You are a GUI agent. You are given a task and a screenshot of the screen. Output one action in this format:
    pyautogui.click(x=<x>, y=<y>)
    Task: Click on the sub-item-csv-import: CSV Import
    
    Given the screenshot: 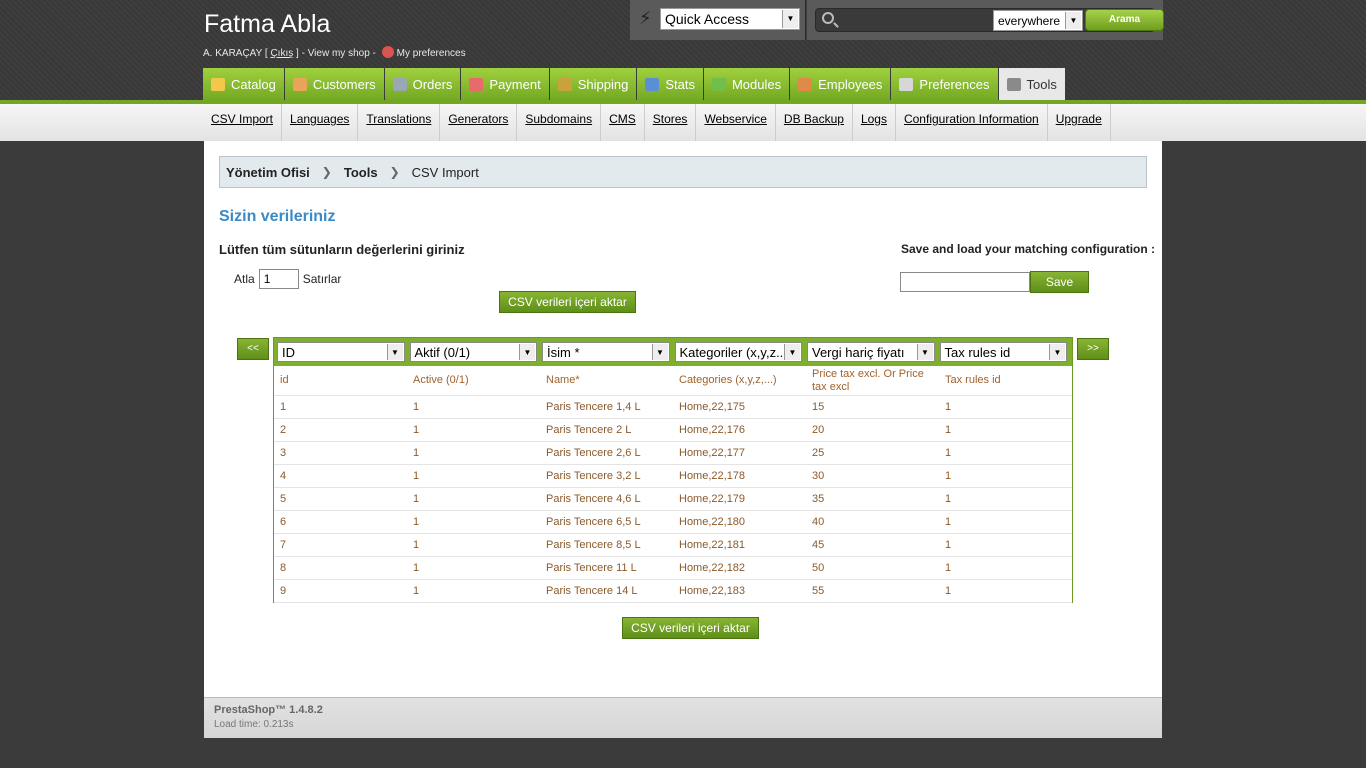 What is the action you would take?
    pyautogui.click(x=243, y=122)
    